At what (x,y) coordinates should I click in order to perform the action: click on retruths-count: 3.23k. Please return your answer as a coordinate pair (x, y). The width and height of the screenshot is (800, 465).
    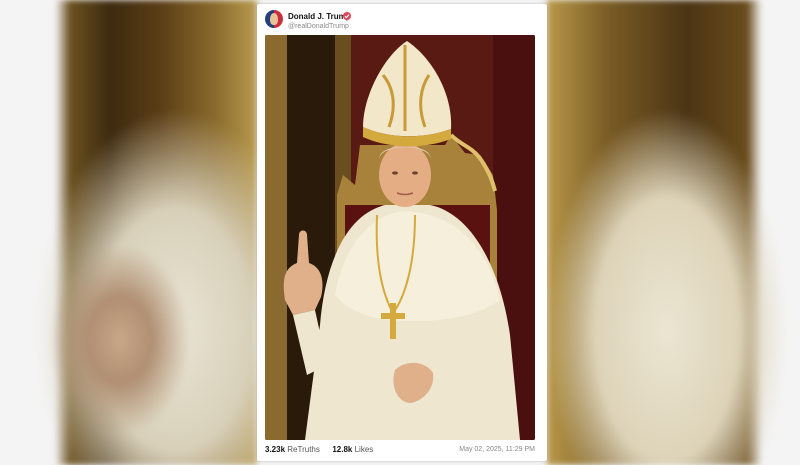
    Looking at the image, I should click on (275, 449).